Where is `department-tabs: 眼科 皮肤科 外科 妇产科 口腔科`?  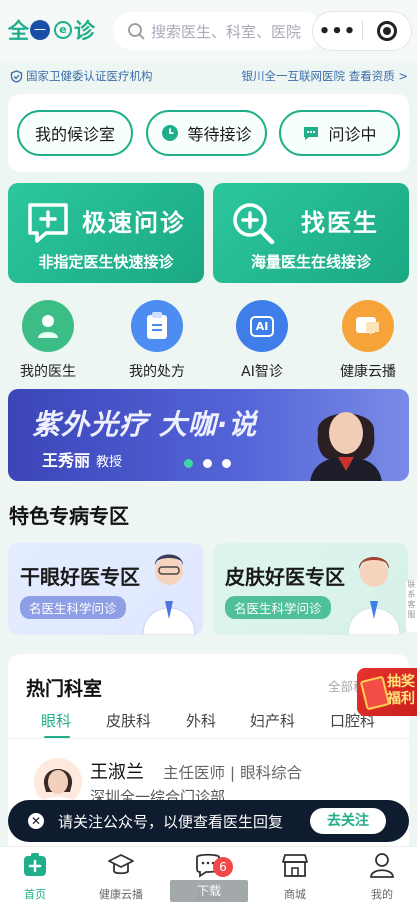 department-tabs: 眼科 皮肤科 外科 妇产科 口腔科 is located at coordinates (208, 724).